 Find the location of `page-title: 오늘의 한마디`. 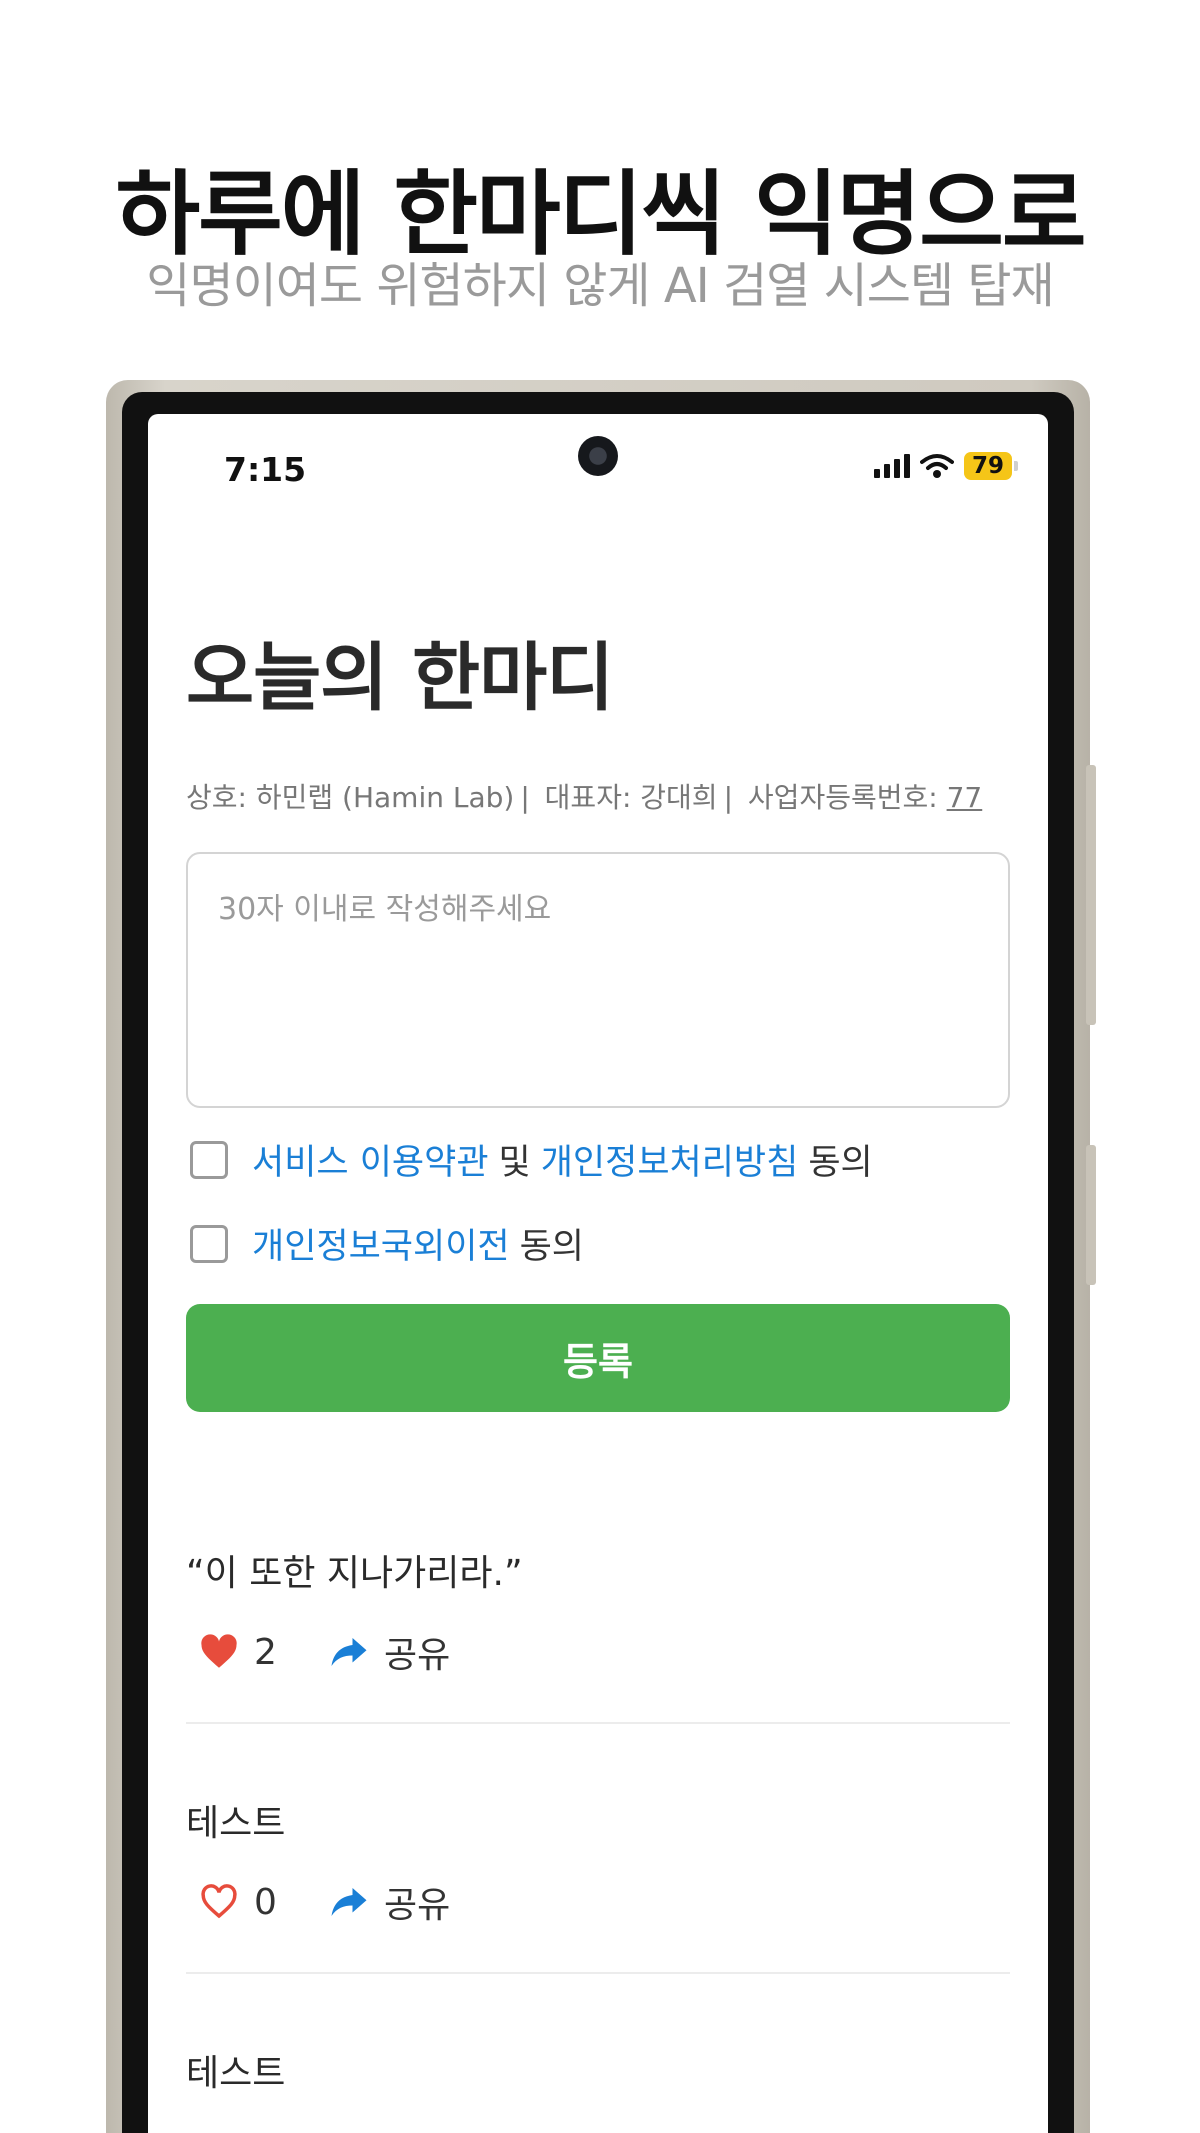

page-title: 오늘의 한마디 is located at coordinates (400, 678).